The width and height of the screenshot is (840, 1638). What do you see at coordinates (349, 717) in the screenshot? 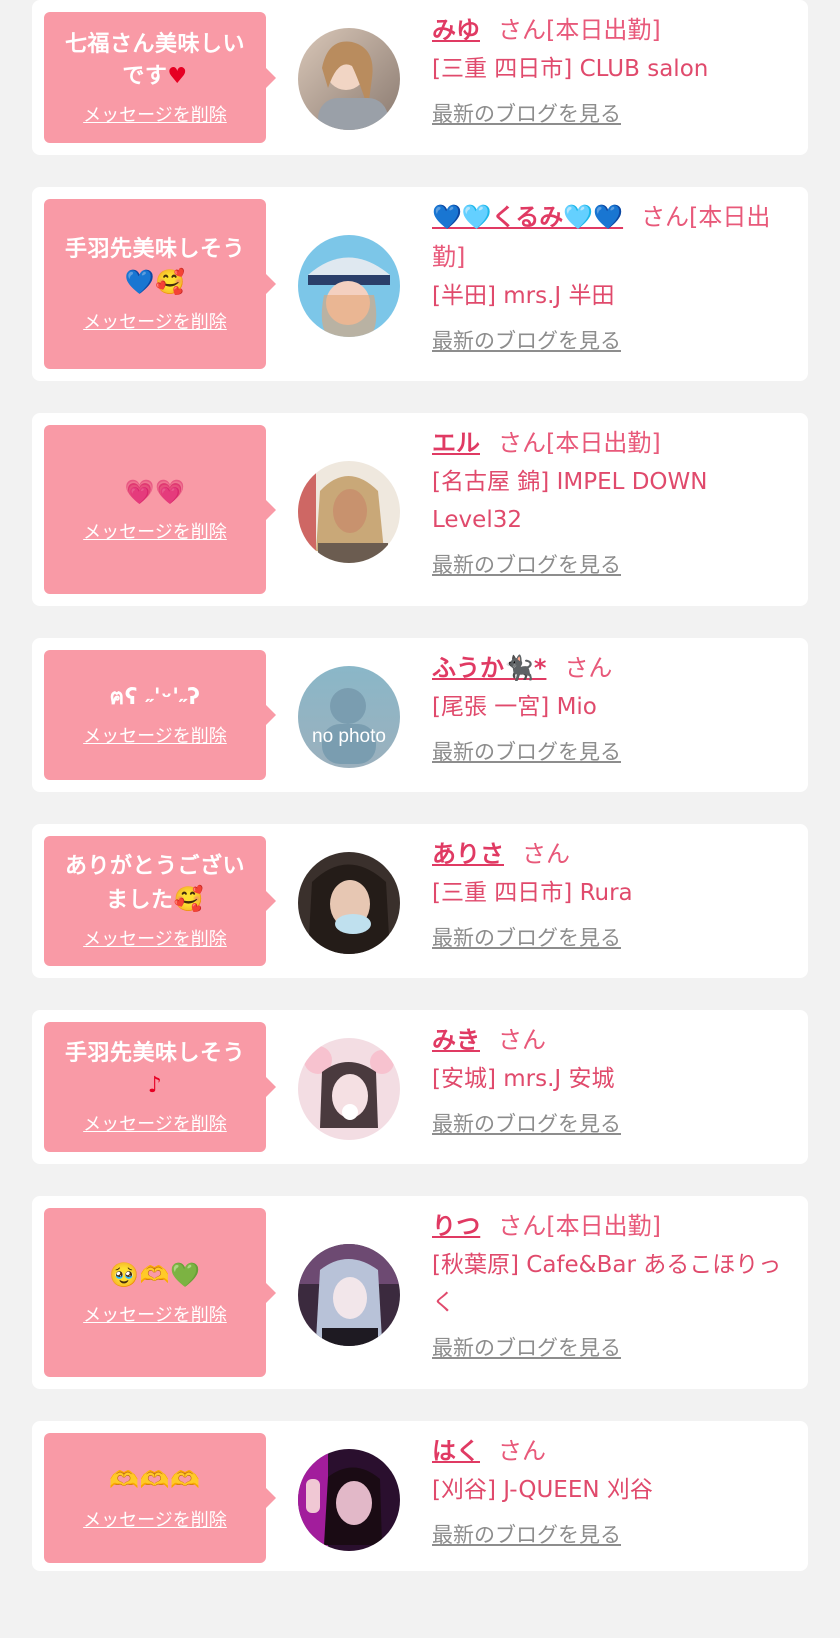
I see `avatar: no photo` at bounding box center [349, 717].